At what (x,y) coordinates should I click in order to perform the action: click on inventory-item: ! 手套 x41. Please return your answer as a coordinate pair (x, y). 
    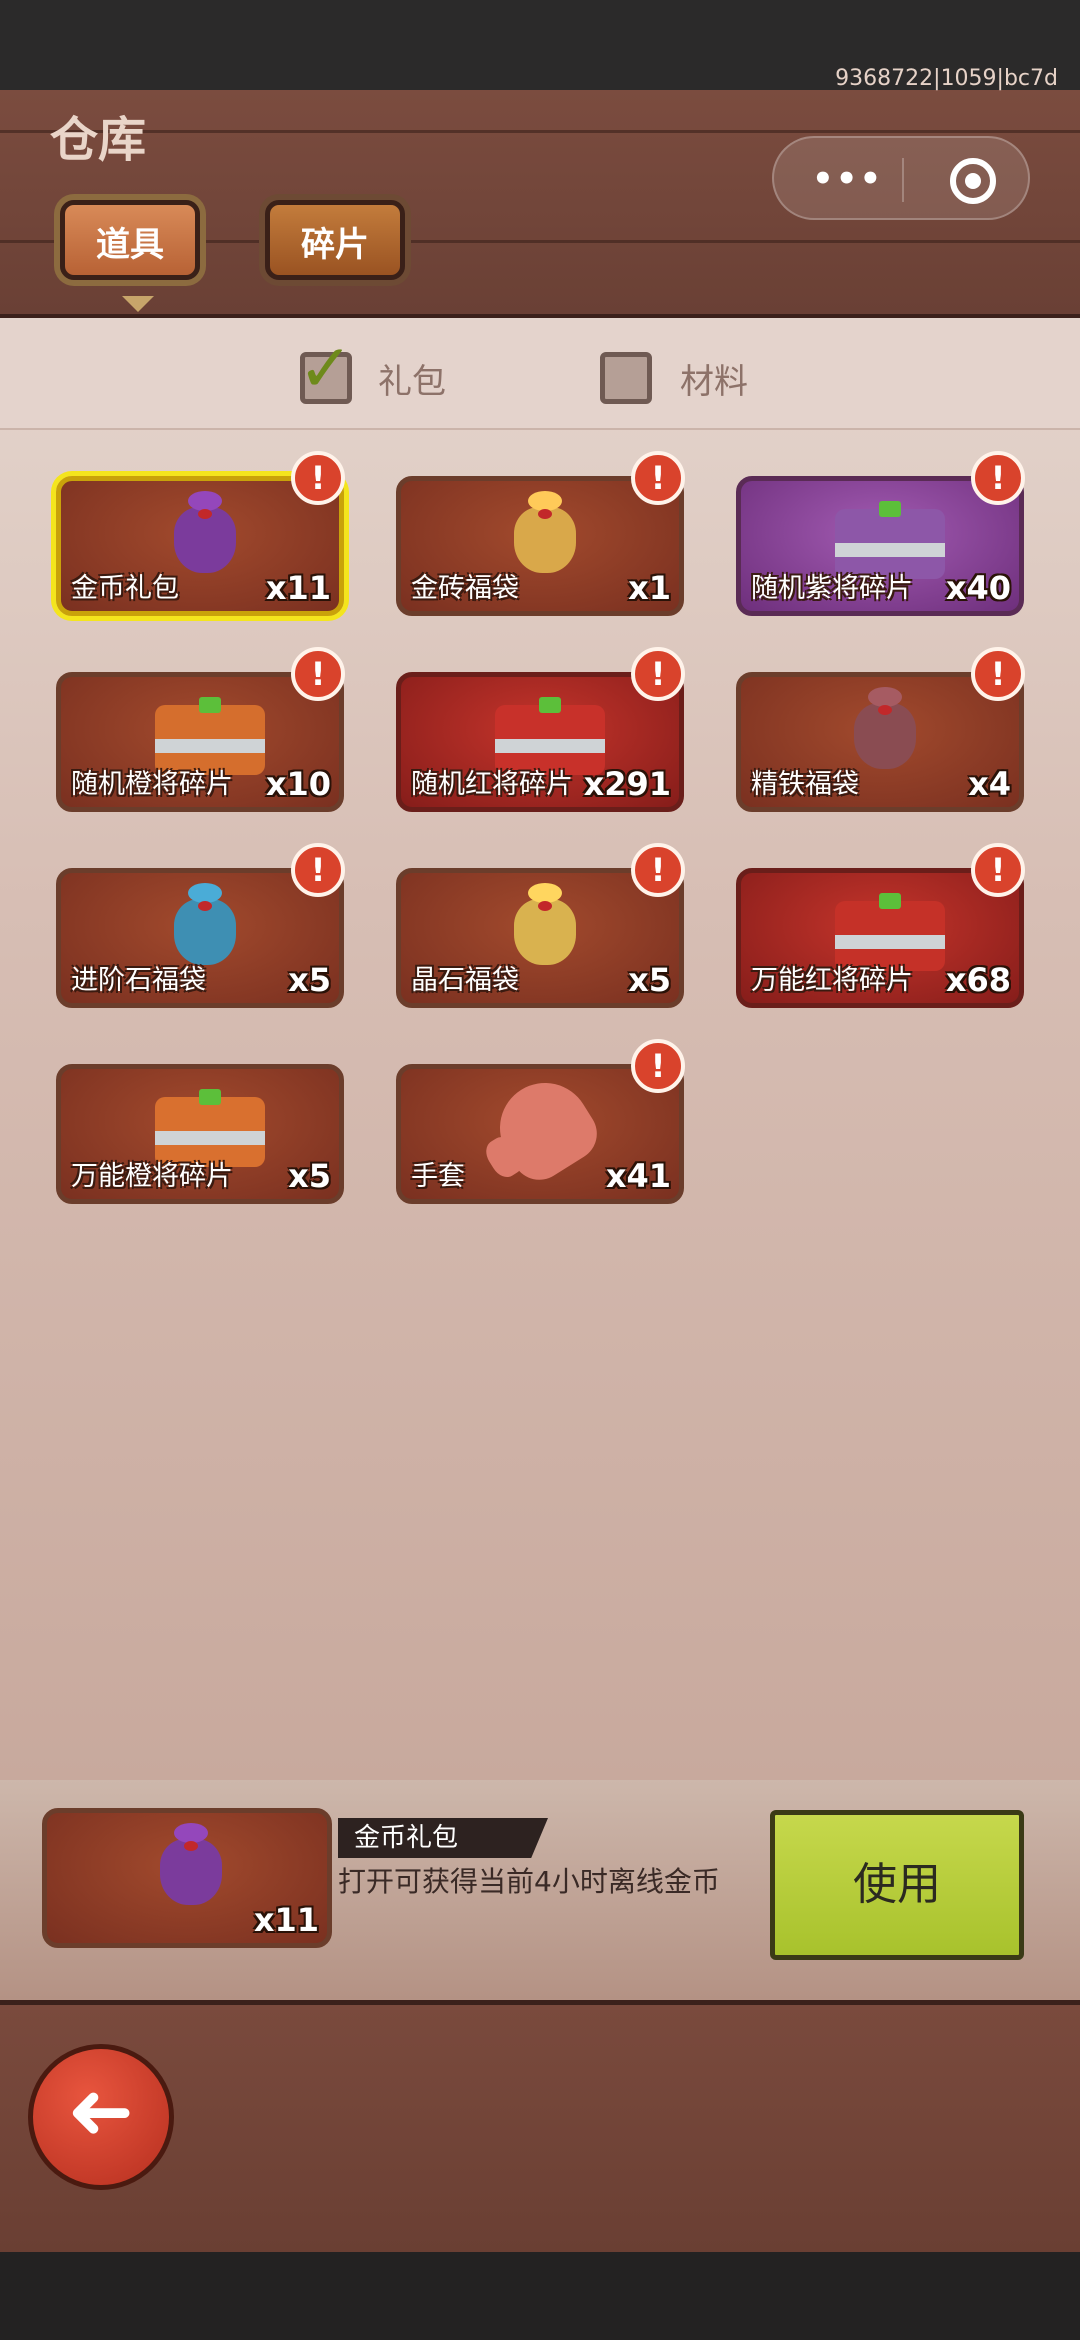
    Looking at the image, I should click on (540, 1121).